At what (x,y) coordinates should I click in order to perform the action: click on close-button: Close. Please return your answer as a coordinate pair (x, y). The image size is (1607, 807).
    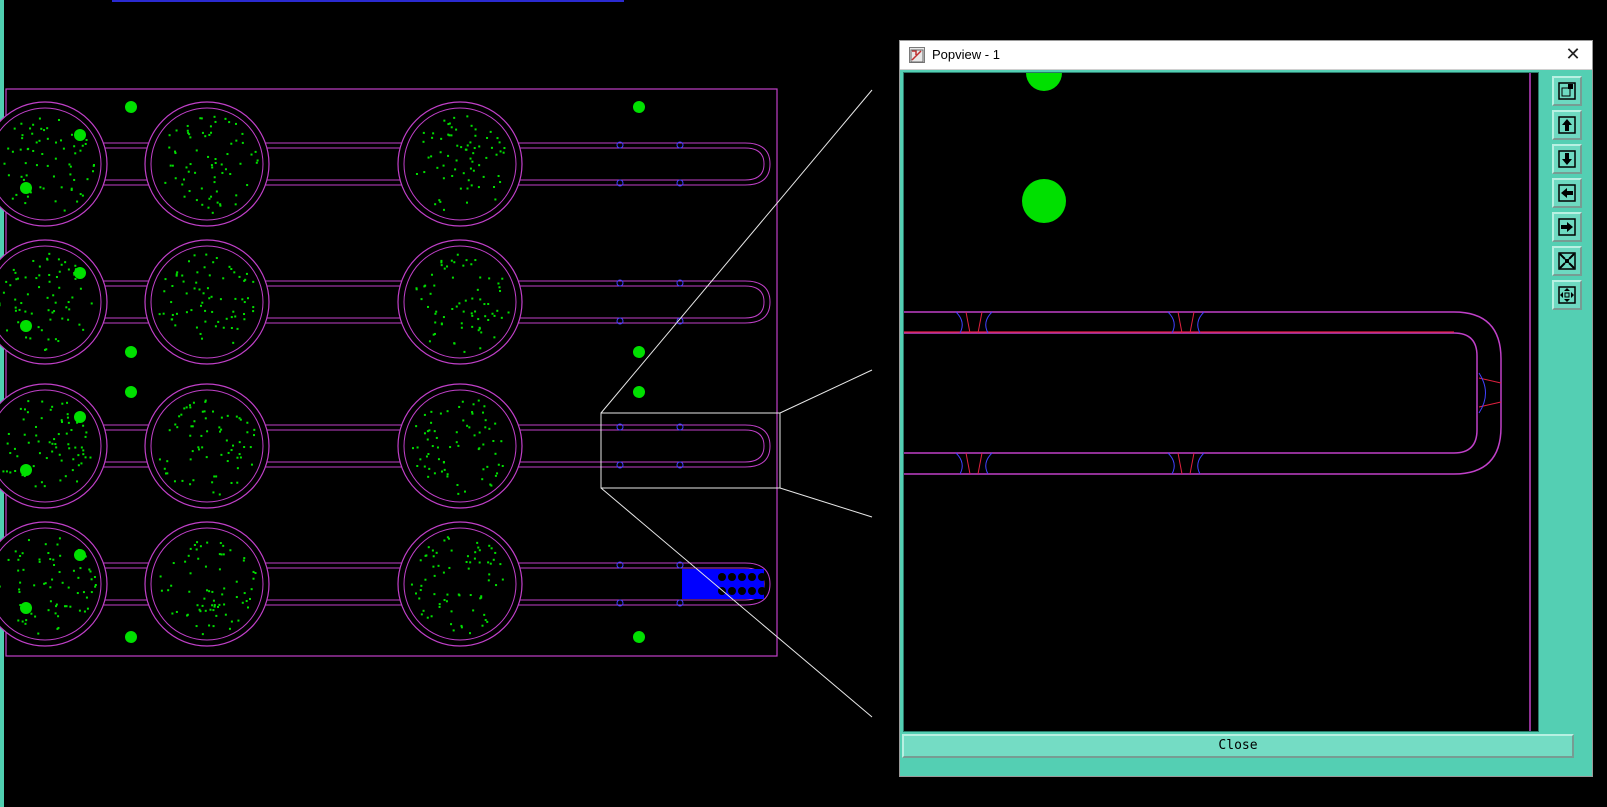
    Looking at the image, I should click on (1238, 746).